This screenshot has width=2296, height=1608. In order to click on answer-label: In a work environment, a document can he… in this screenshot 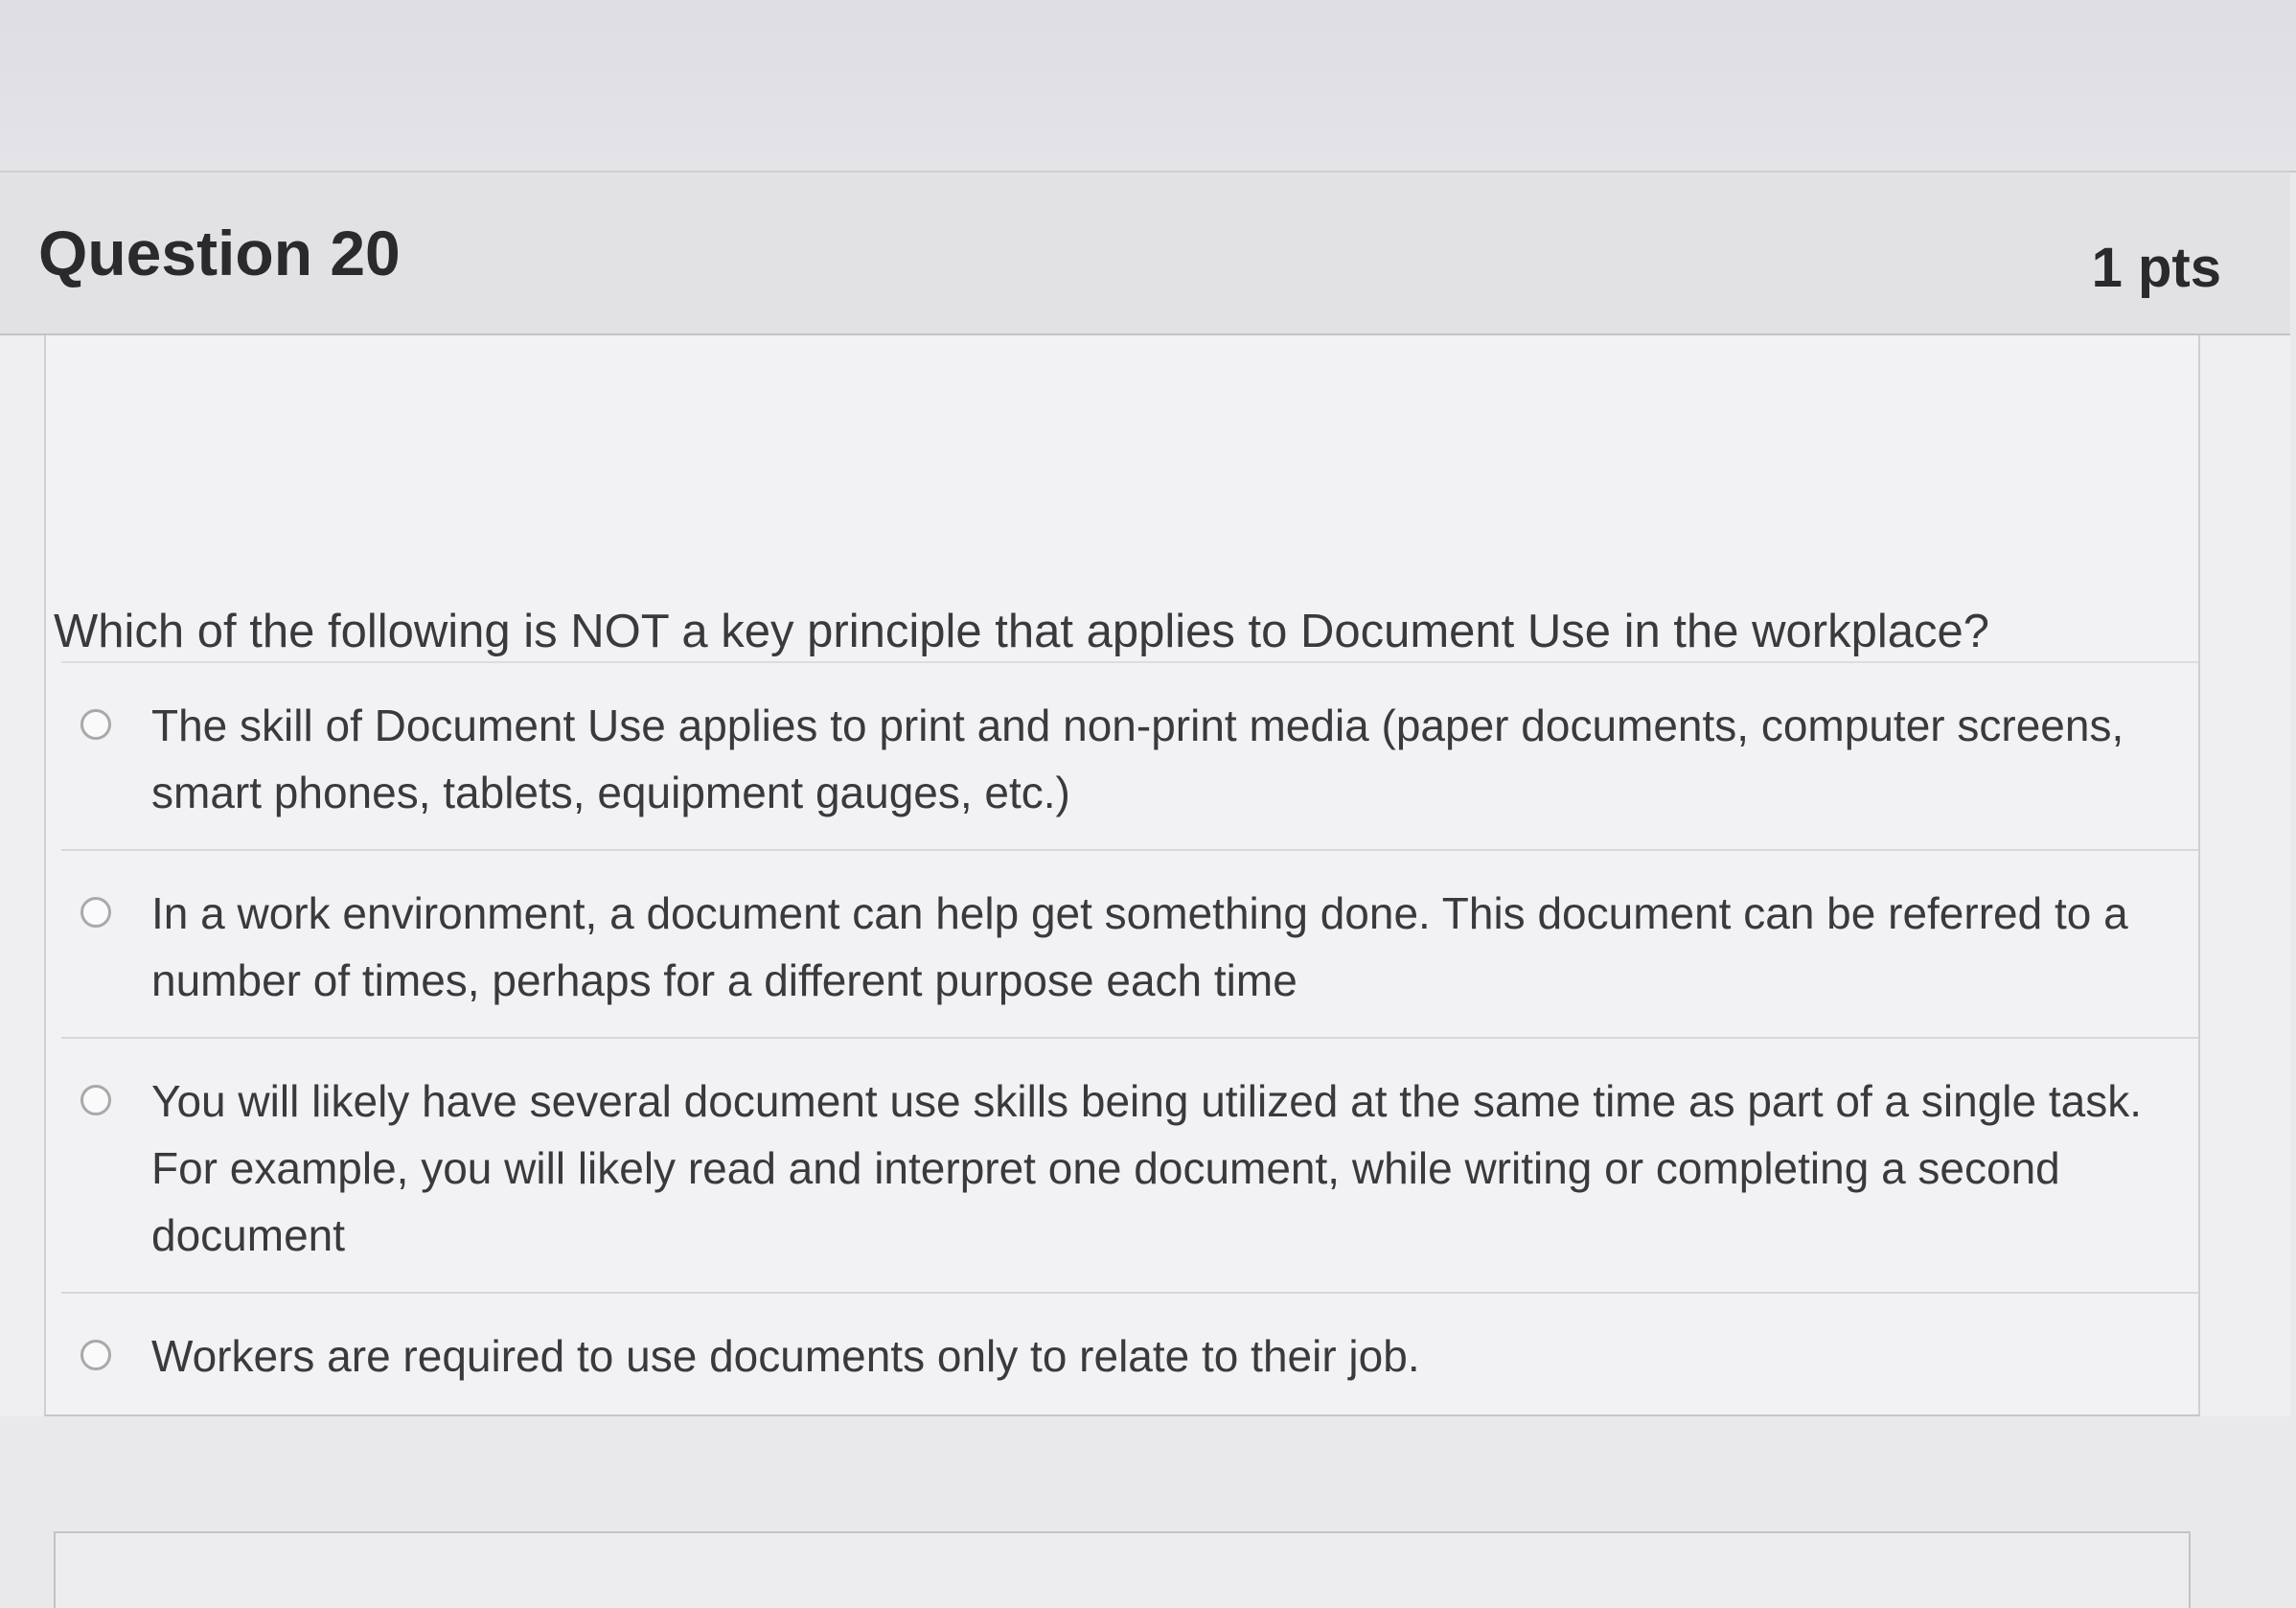, I will do `click(1139, 947)`.